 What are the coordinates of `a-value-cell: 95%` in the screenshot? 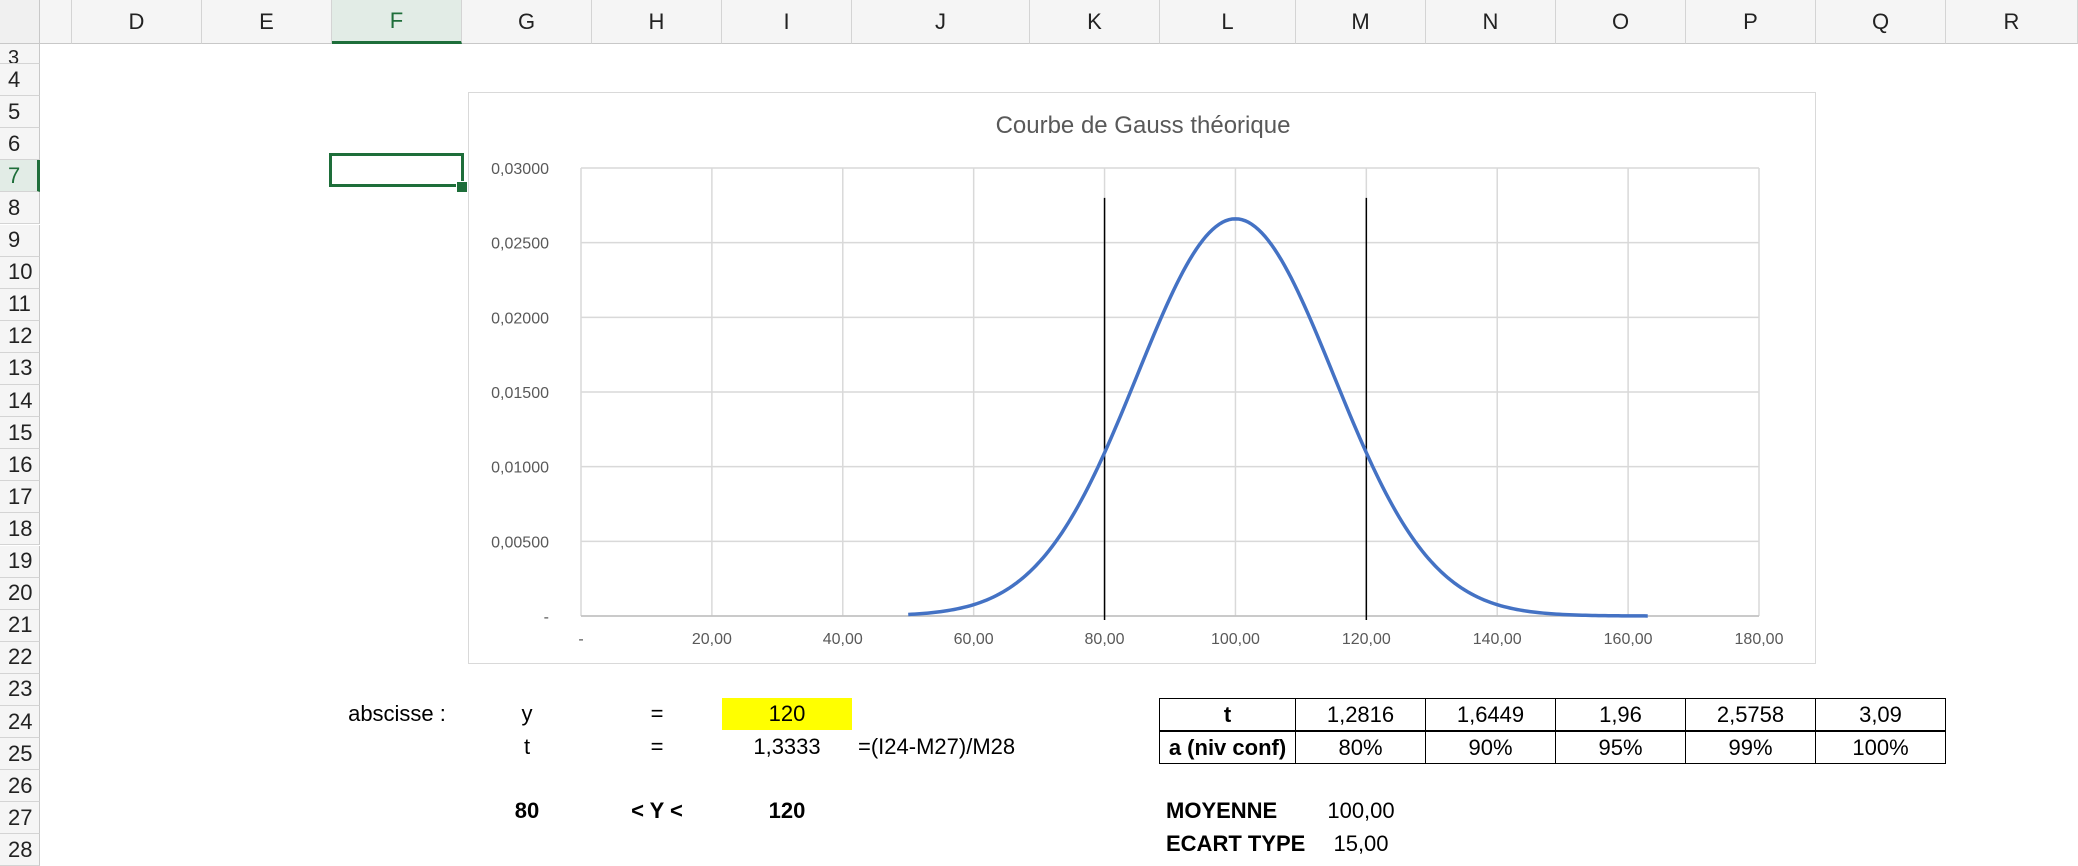 It's located at (1620, 747).